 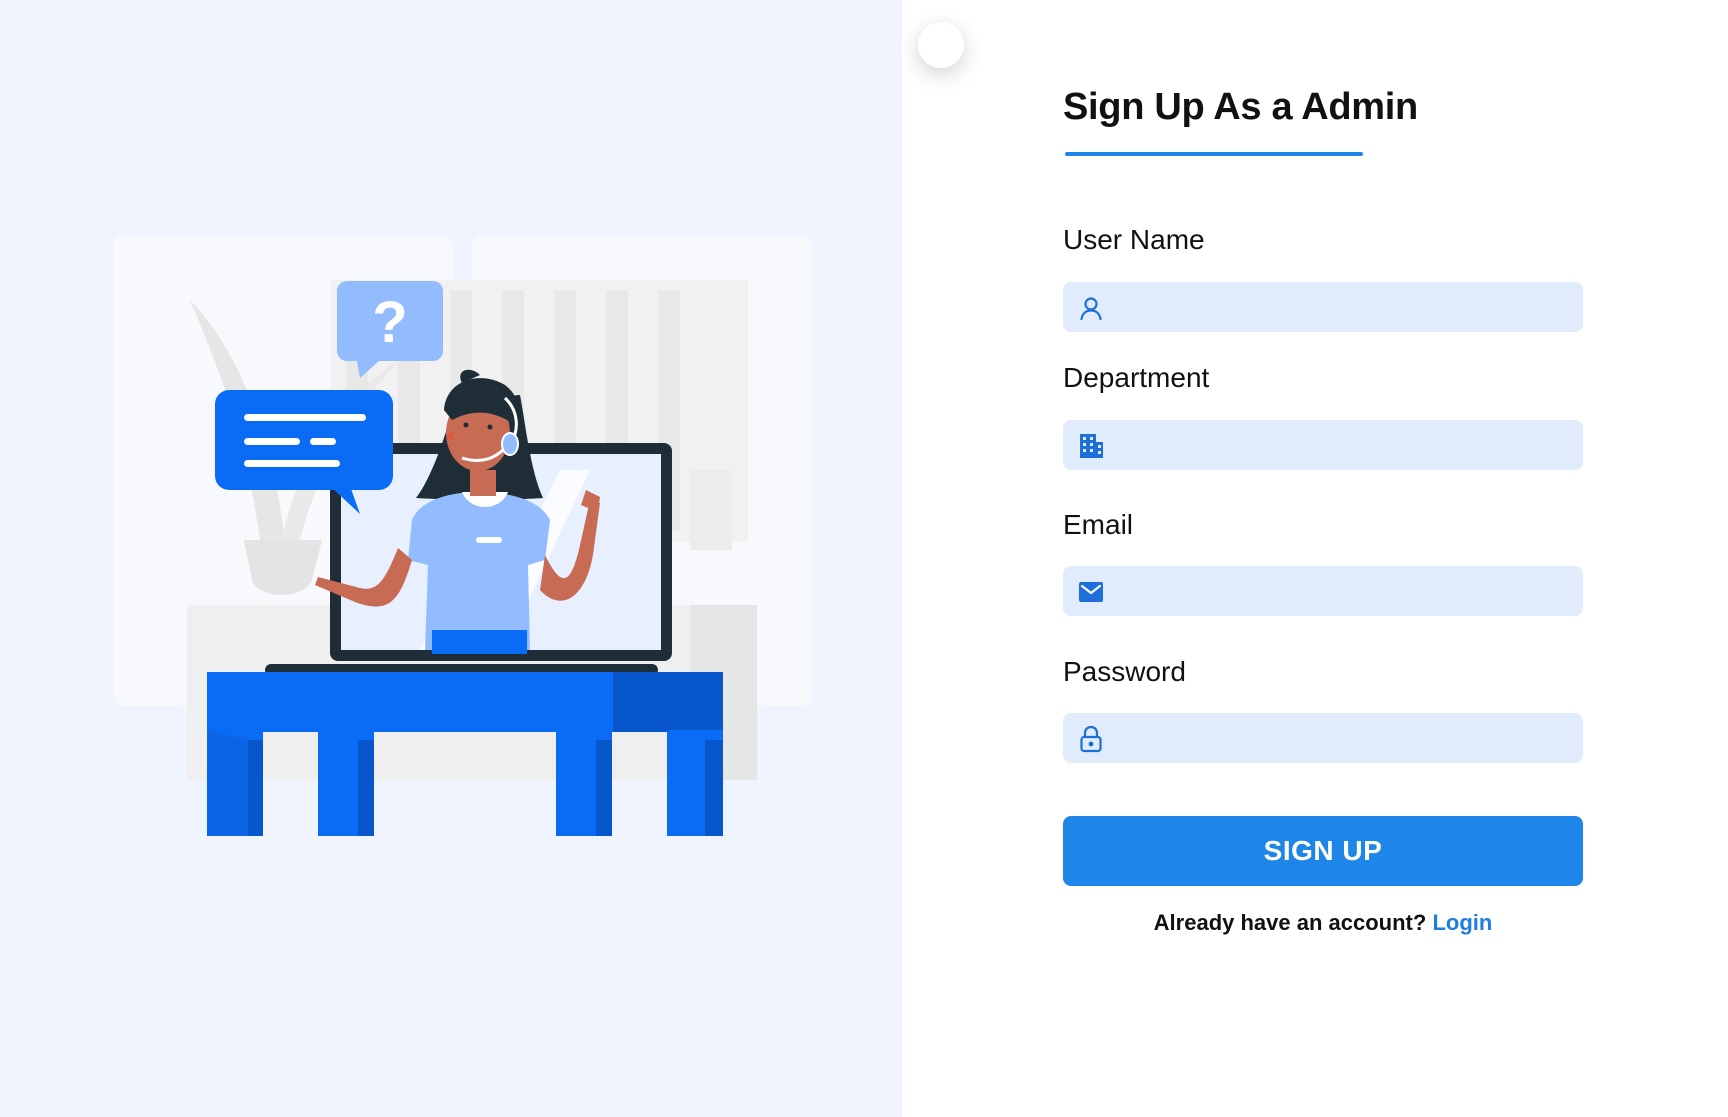 What do you see at coordinates (1462, 922) in the screenshot?
I see `login-link: Login` at bounding box center [1462, 922].